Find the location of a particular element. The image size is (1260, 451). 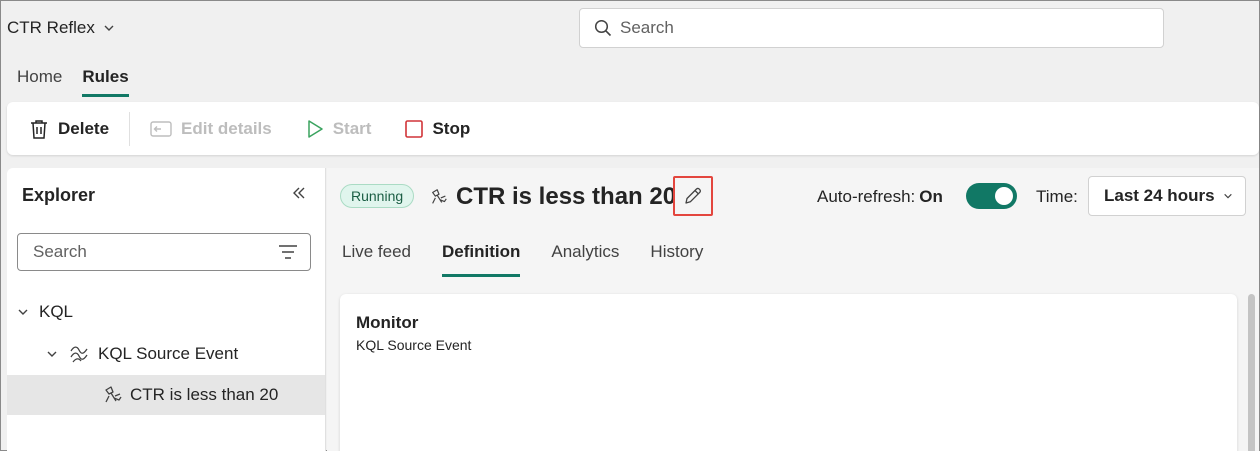

tab-live-feed: Live feed is located at coordinates (376, 259).